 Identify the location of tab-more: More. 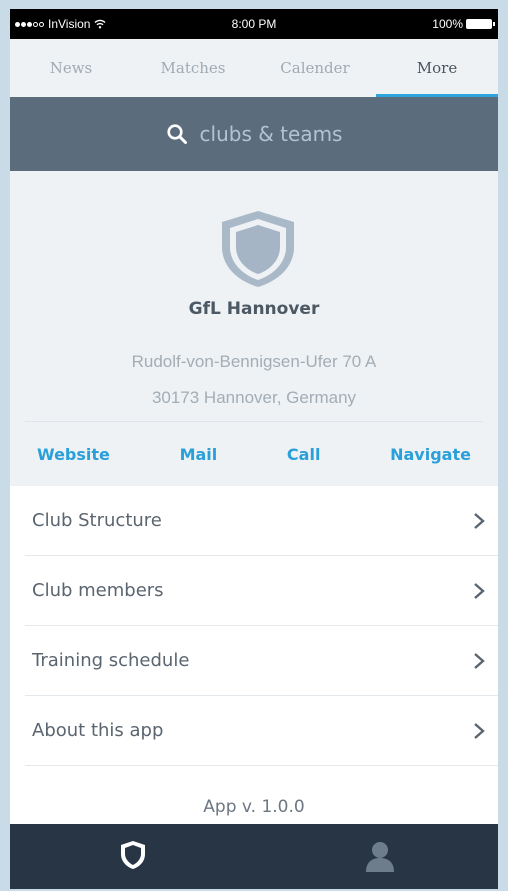
(437, 68).